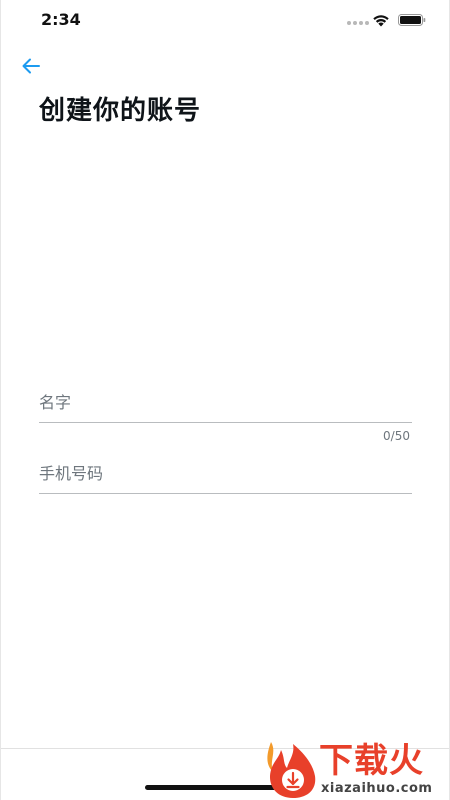 The image size is (450, 800). Describe the element at coordinates (120, 111) in the screenshot. I see `page-title: 创建你的账号` at that location.